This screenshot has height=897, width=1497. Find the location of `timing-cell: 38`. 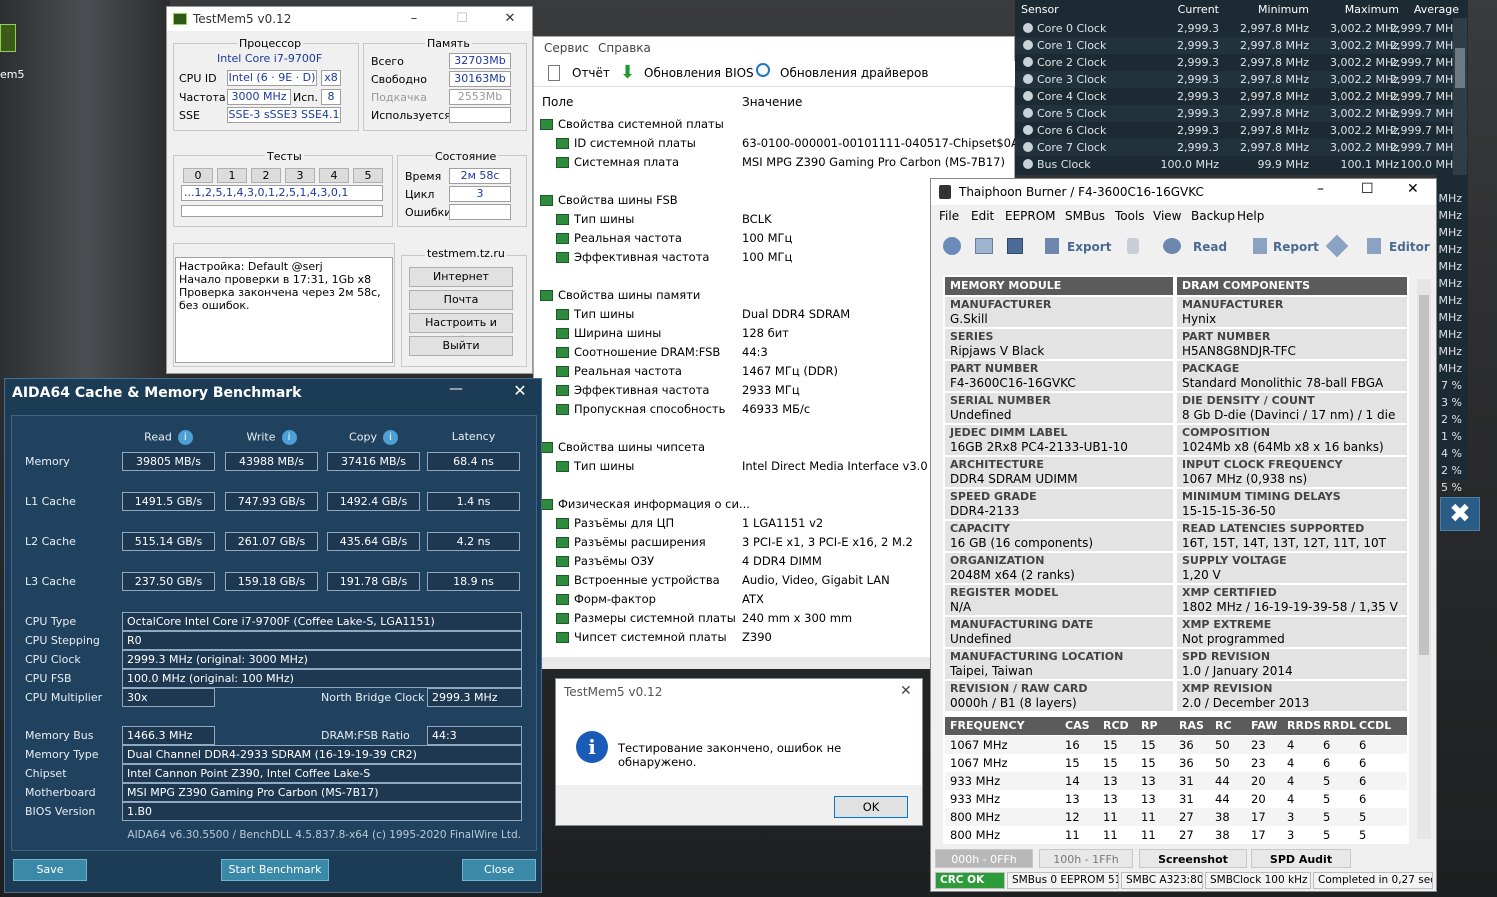

timing-cell: 38 is located at coordinates (1222, 835).